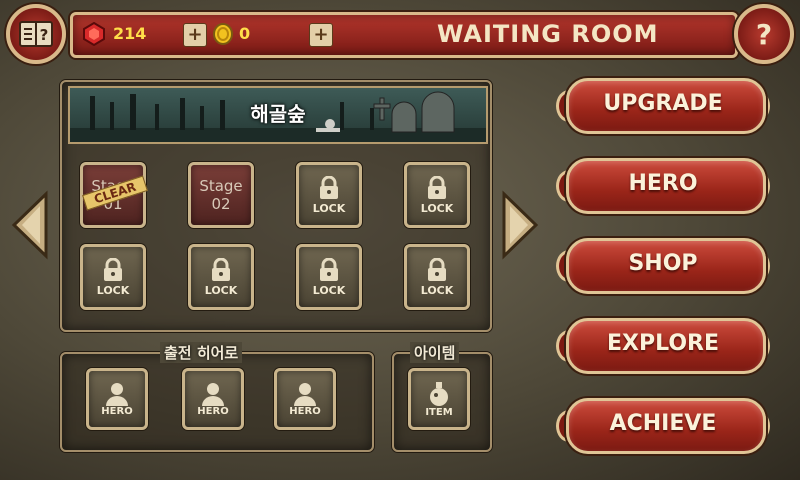 This screenshot has height=480, width=800. I want to click on add-gems-button: +, so click(195, 35).